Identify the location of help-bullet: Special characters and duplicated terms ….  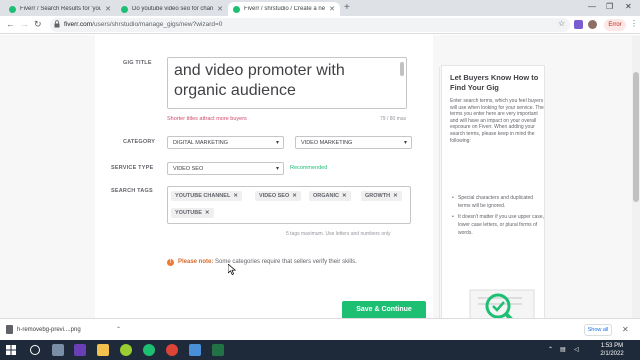
(498, 202).